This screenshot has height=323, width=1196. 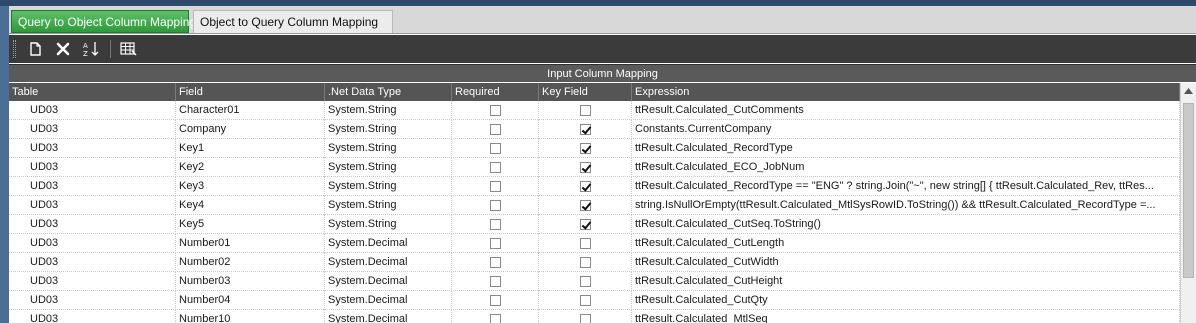 I want to click on cell-expression: ttResult.Calculated_CutHeight, so click(x=906, y=281).